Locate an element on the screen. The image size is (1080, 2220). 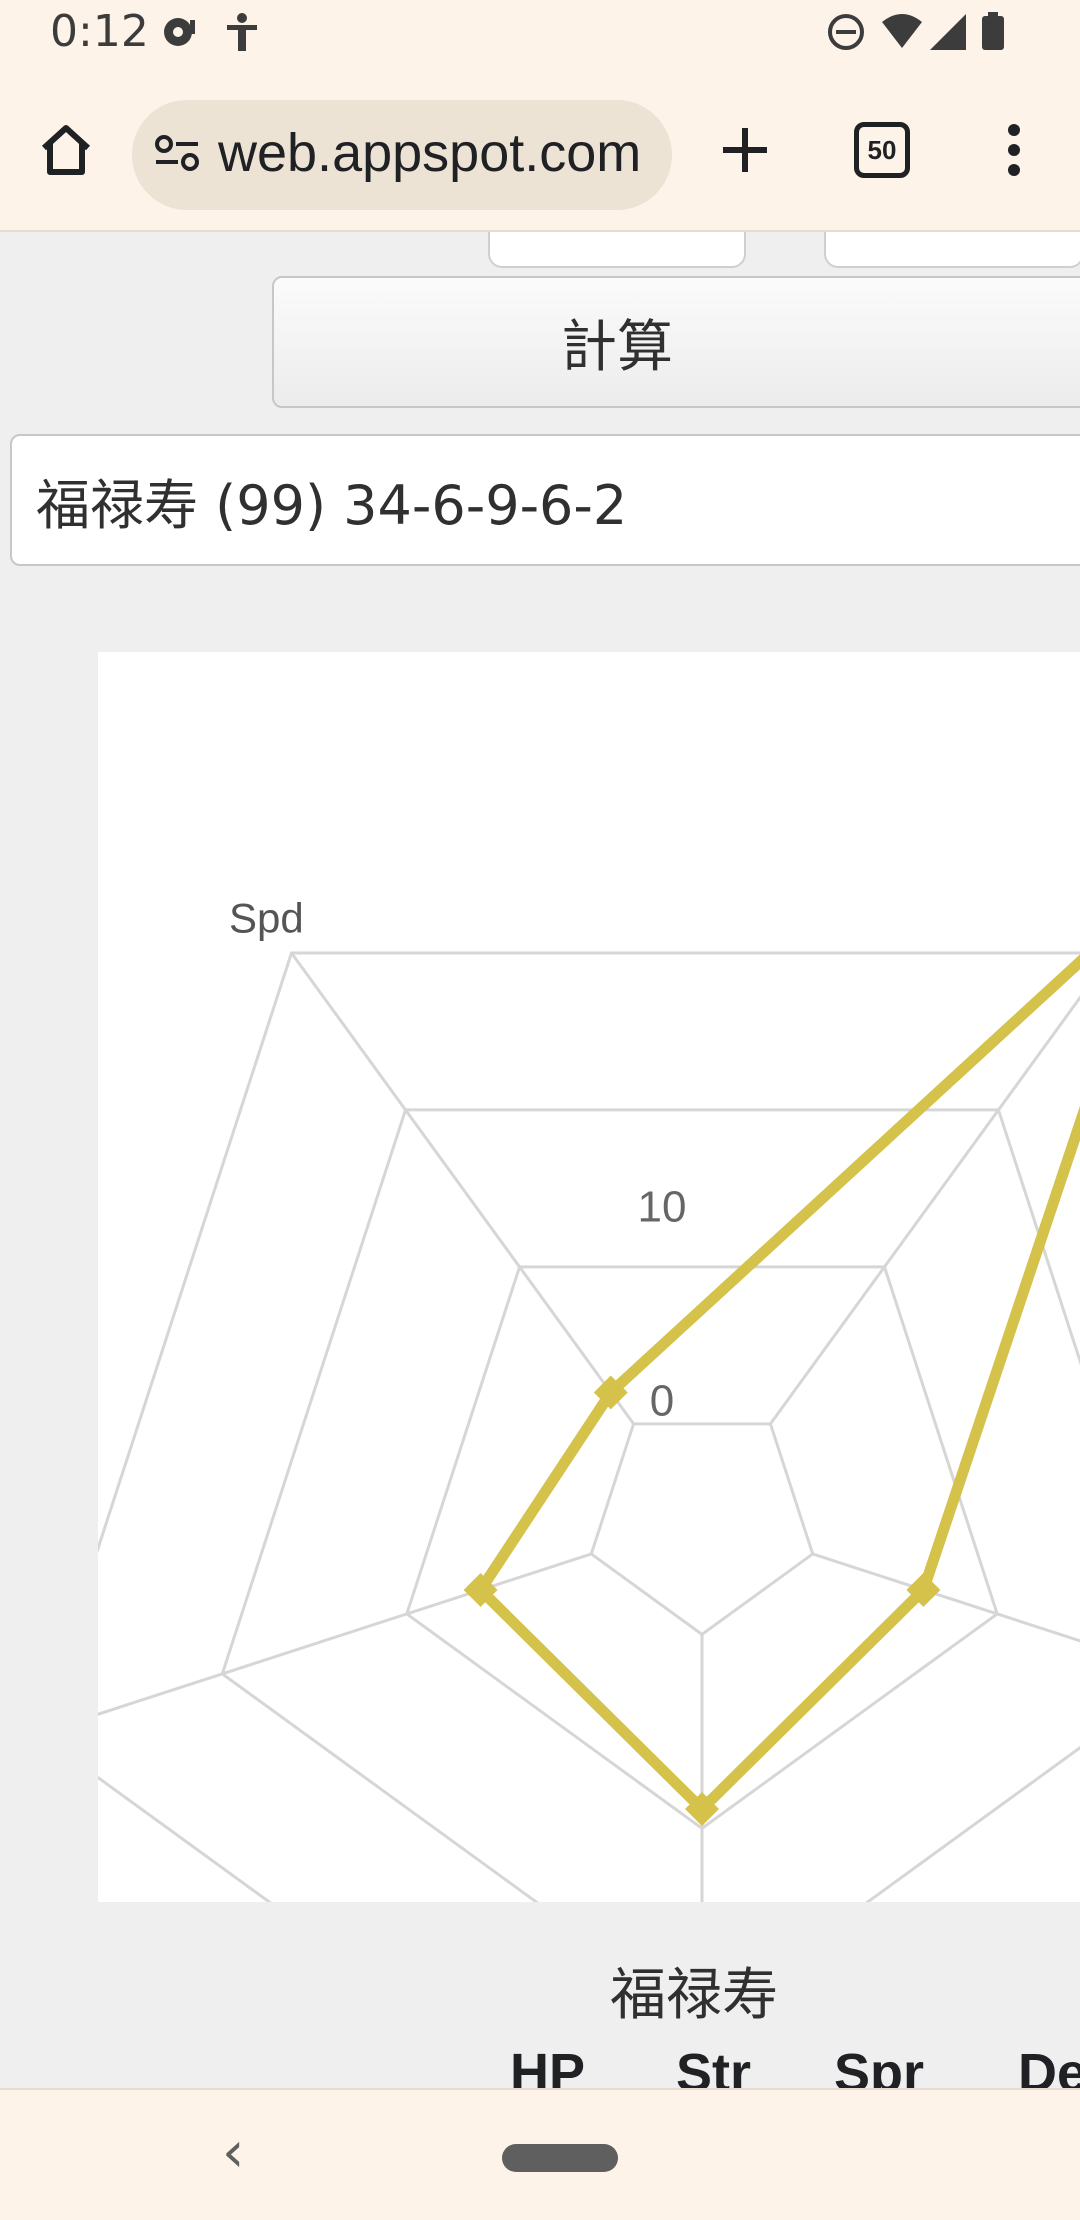
ring-label: 0 is located at coordinates (662, 1401).